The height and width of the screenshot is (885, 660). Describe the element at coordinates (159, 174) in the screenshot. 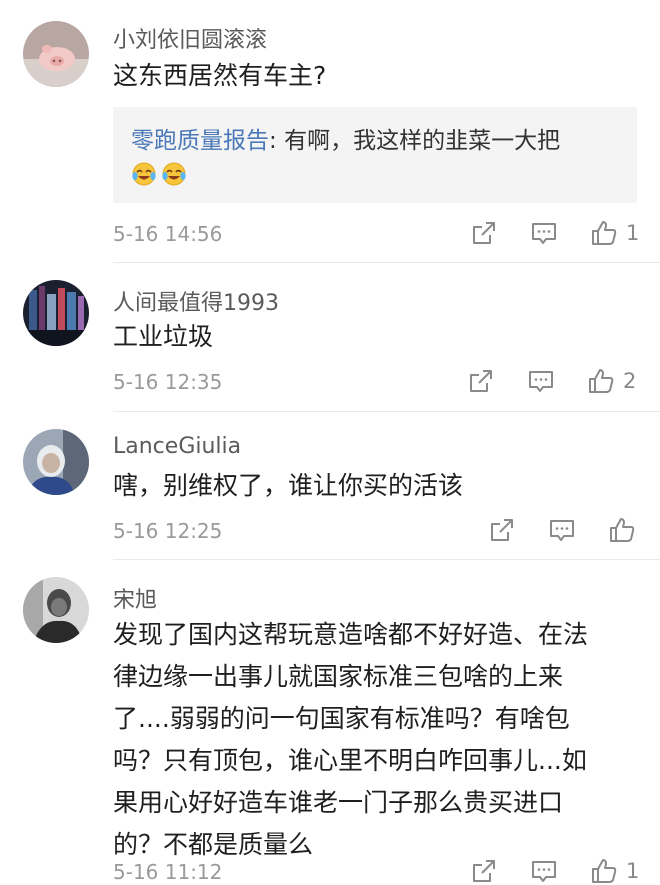

I see `emoji-row` at that location.